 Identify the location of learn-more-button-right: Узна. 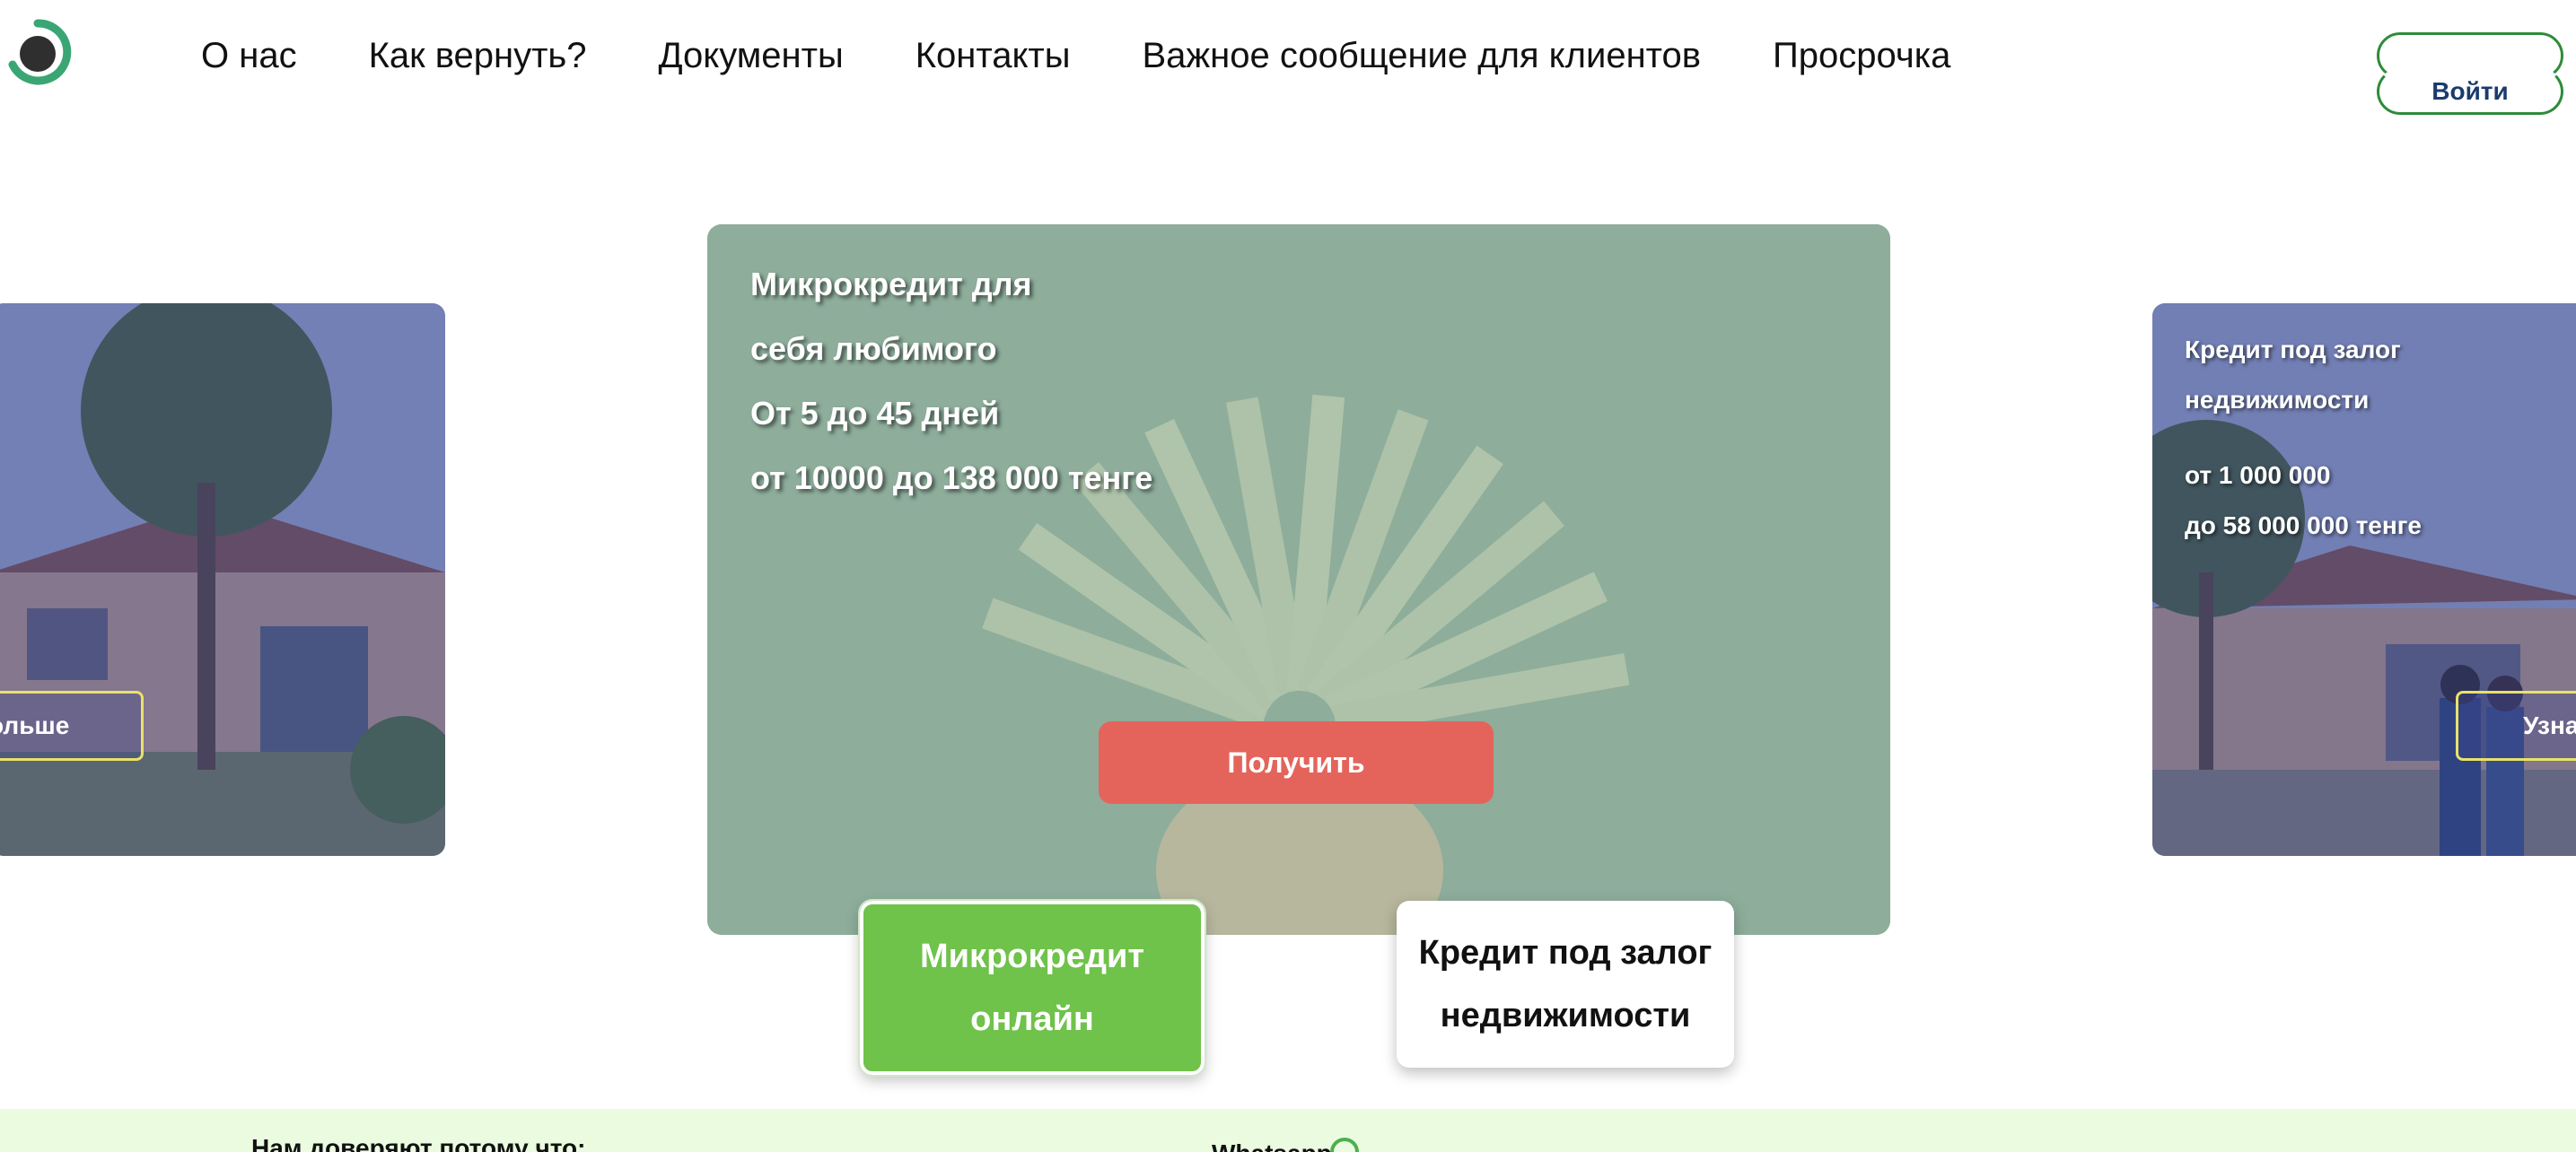
(2516, 726).